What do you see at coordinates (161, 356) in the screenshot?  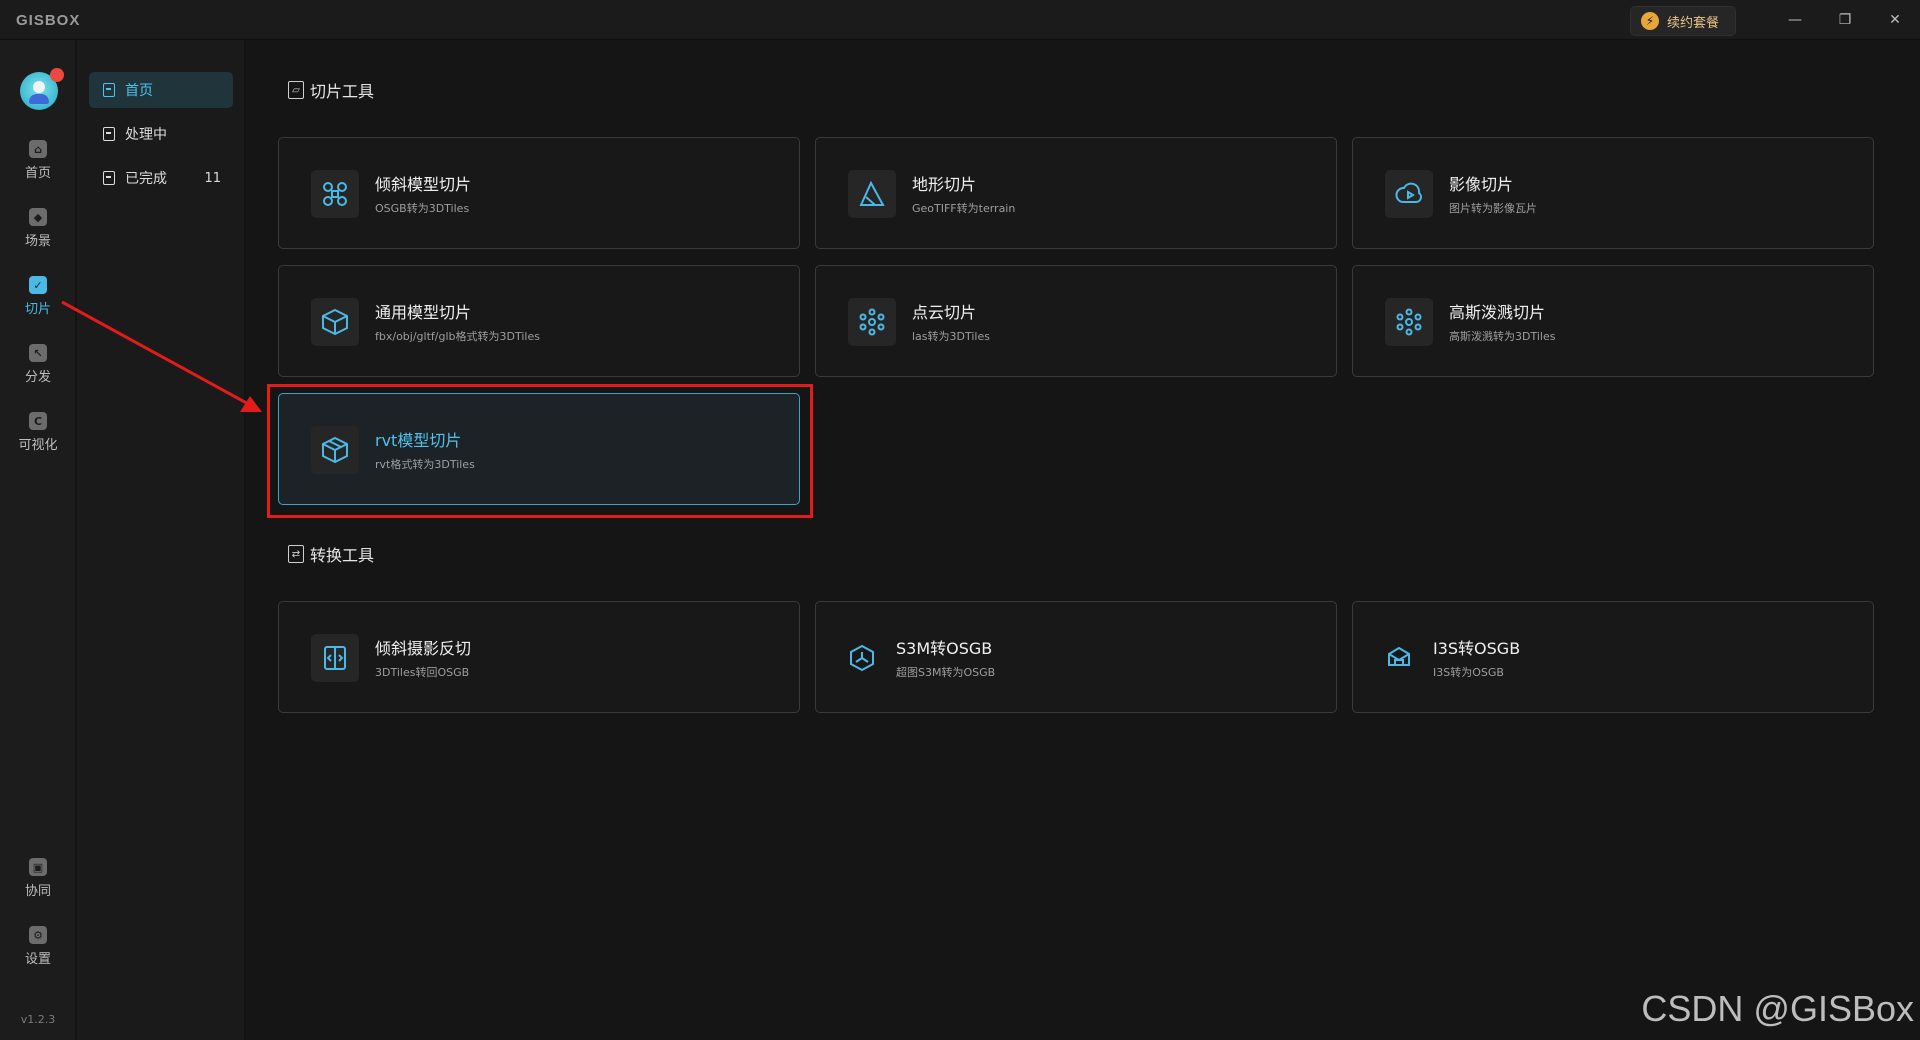 I see `annotation-arrow` at bounding box center [161, 356].